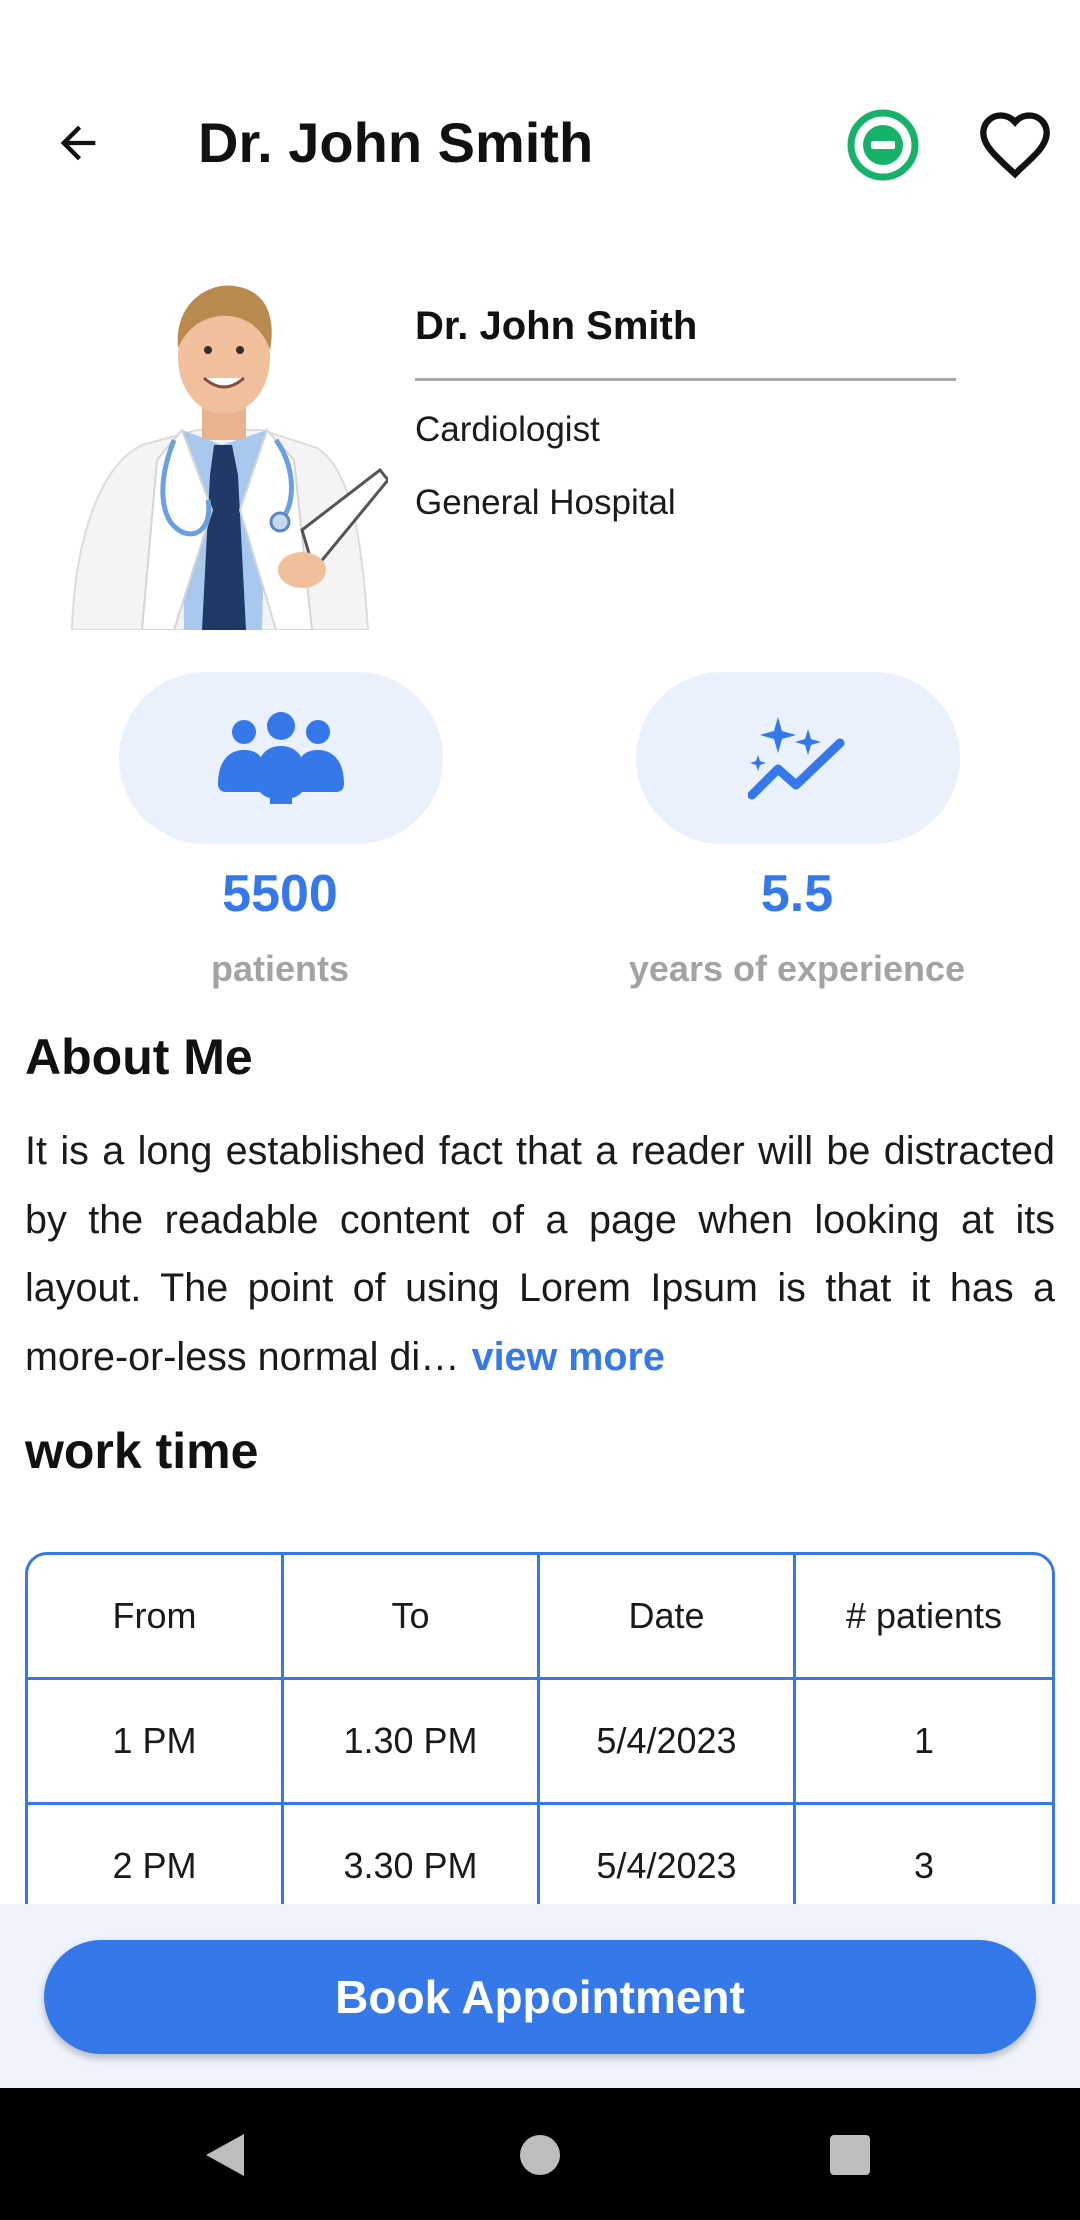  I want to click on patients-count: 5500, so click(280, 894).